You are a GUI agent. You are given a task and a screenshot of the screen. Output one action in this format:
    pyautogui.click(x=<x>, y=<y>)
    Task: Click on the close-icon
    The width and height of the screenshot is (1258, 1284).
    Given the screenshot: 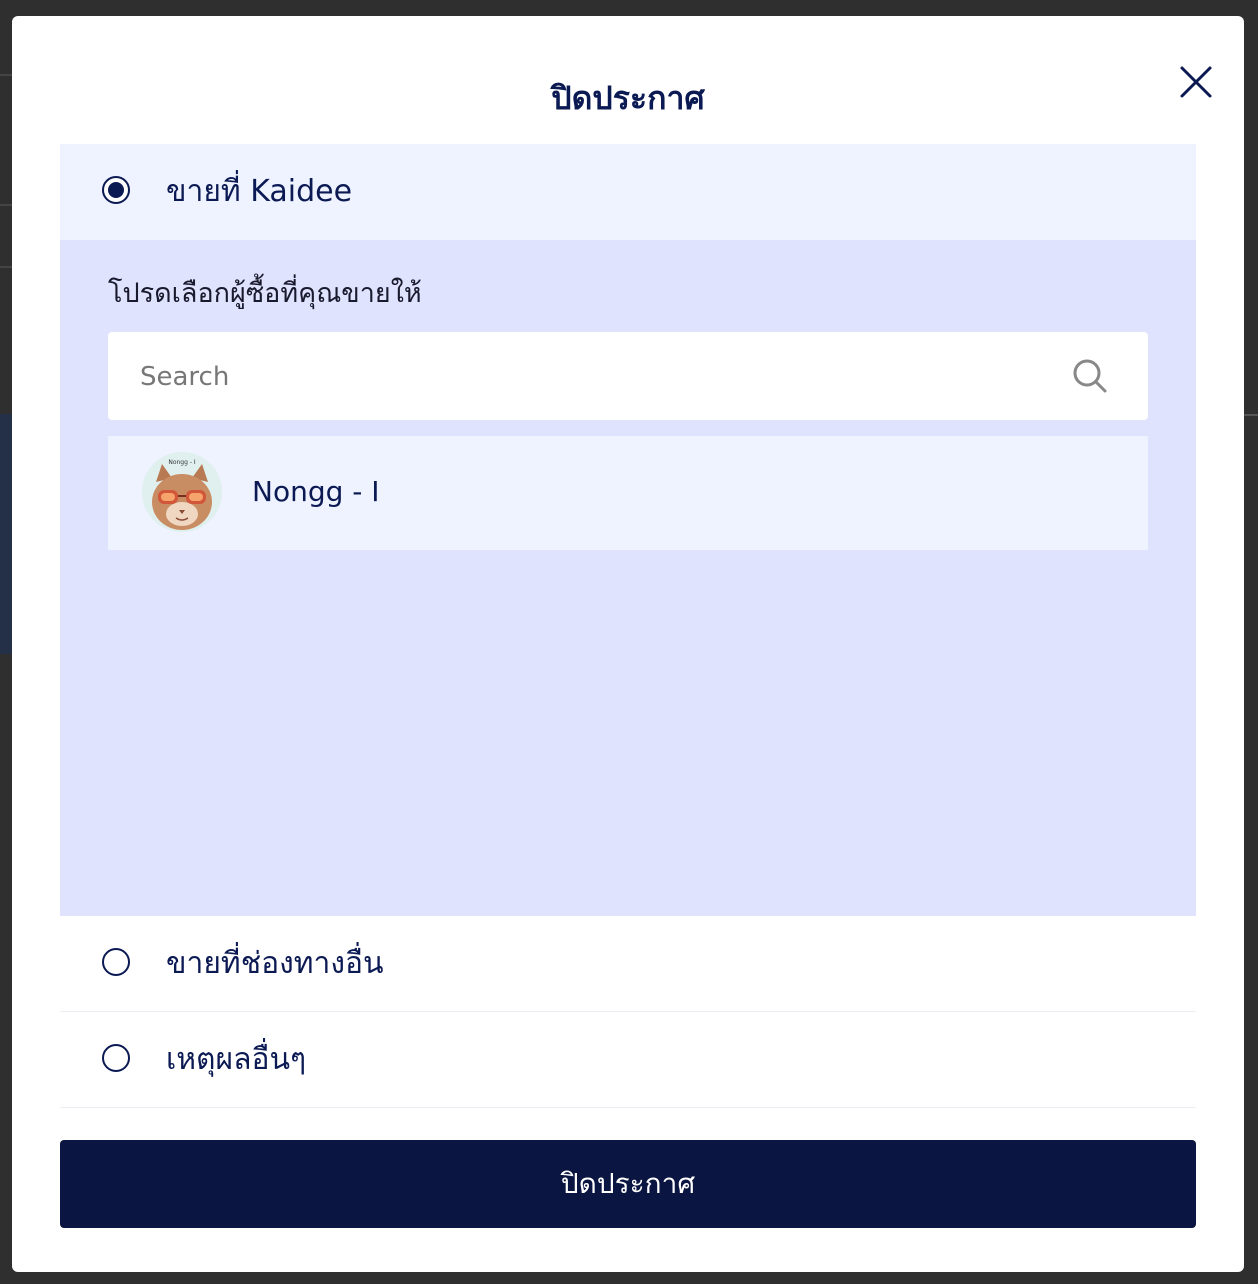 What is the action you would take?
    pyautogui.click(x=1196, y=82)
    